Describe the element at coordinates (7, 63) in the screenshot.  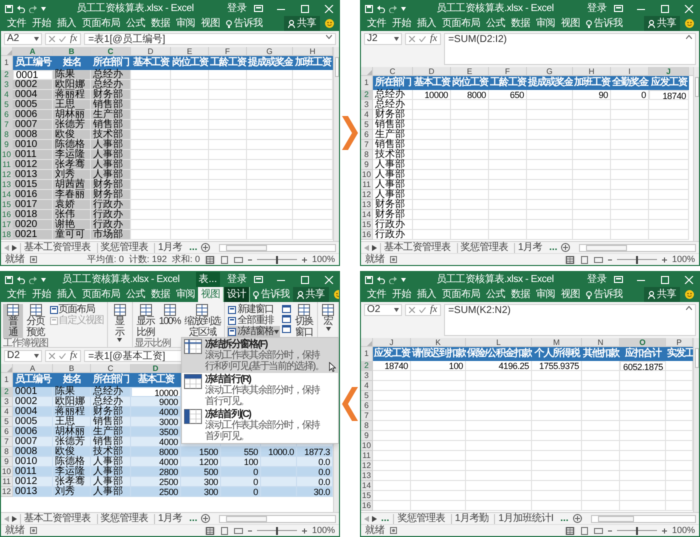
I see `row-header: 1` at that location.